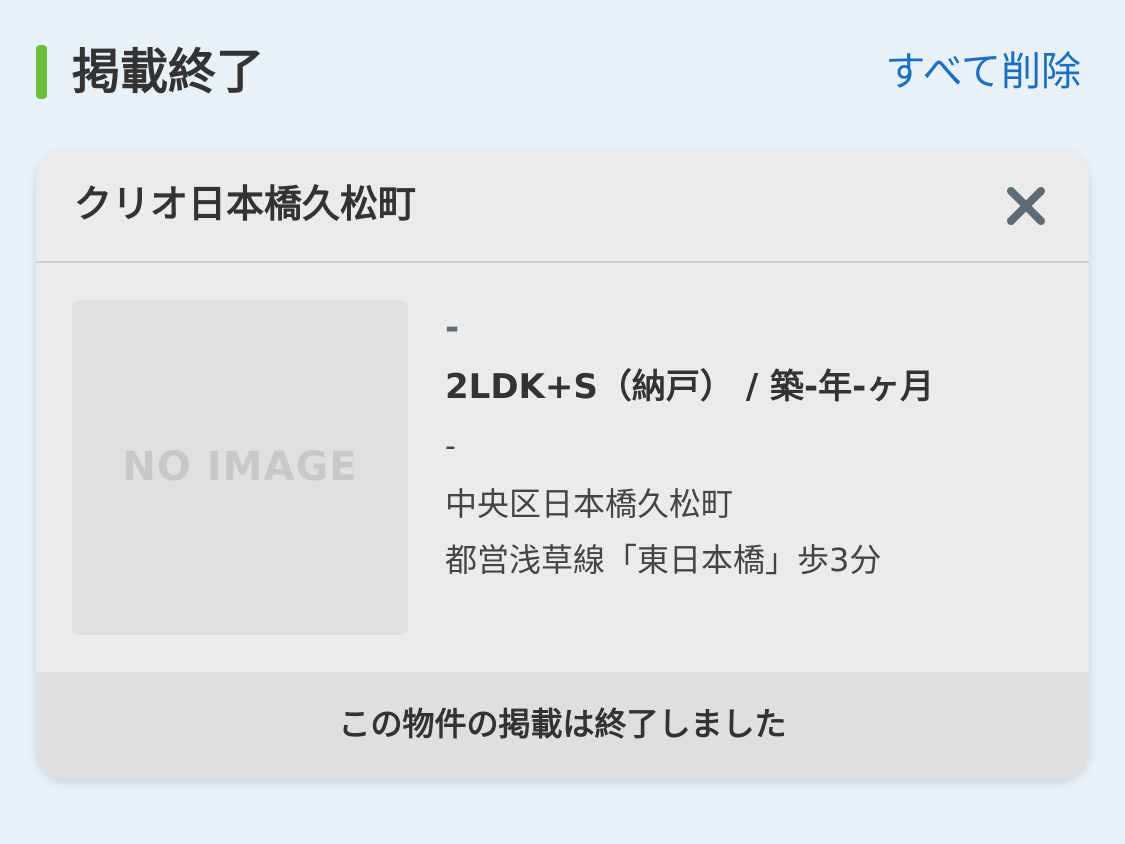  I want to click on listing-thumbnail: NO IMAGE, so click(240, 467).